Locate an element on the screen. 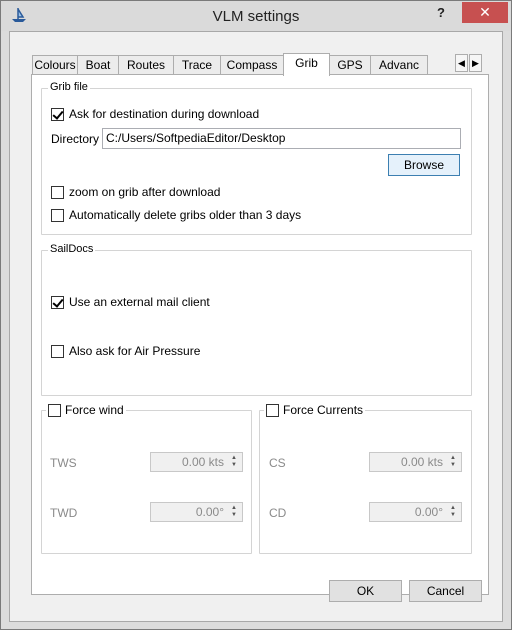 The height and width of the screenshot is (630, 512). saildocs-legend: SailDocs is located at coordinates (72, 249).